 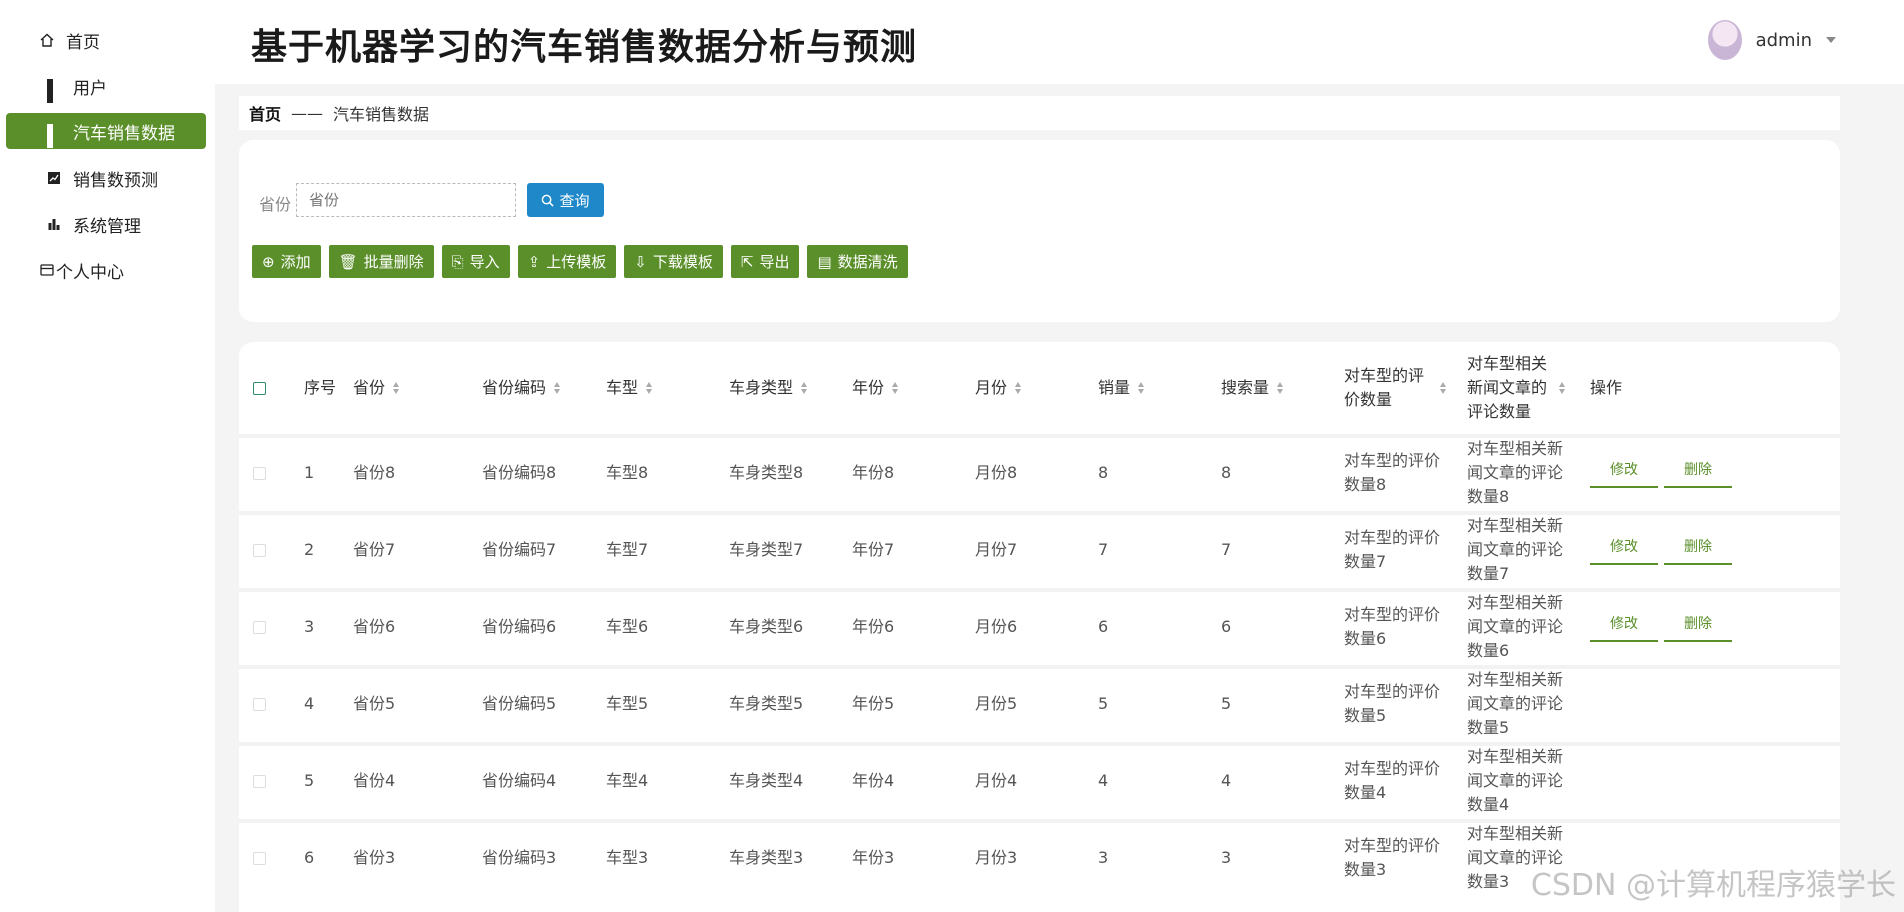 I want to click on cell-news-comment-count: 对车型相关新闻文章的评论数量7, so click(x=1515, y=549).